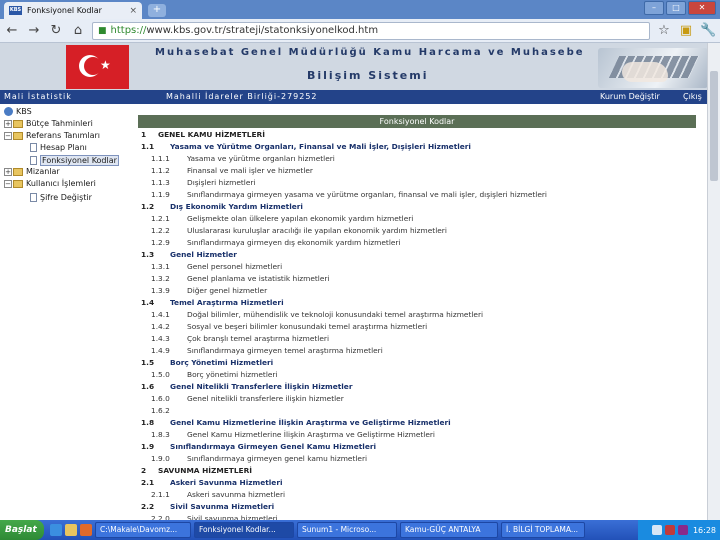 The height and width of the screenshot is (540, 720). I want to click on banner-title-line2: Bilişim Sistemi, so click(368, 75).